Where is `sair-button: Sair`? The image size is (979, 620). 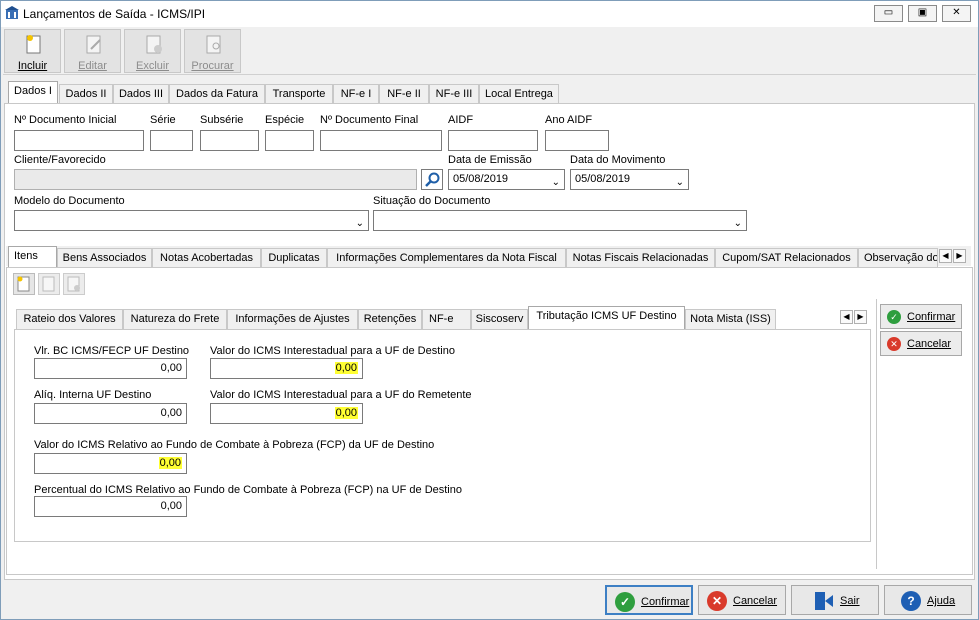 sair-button: Sair is located at coordinates (835, 600).